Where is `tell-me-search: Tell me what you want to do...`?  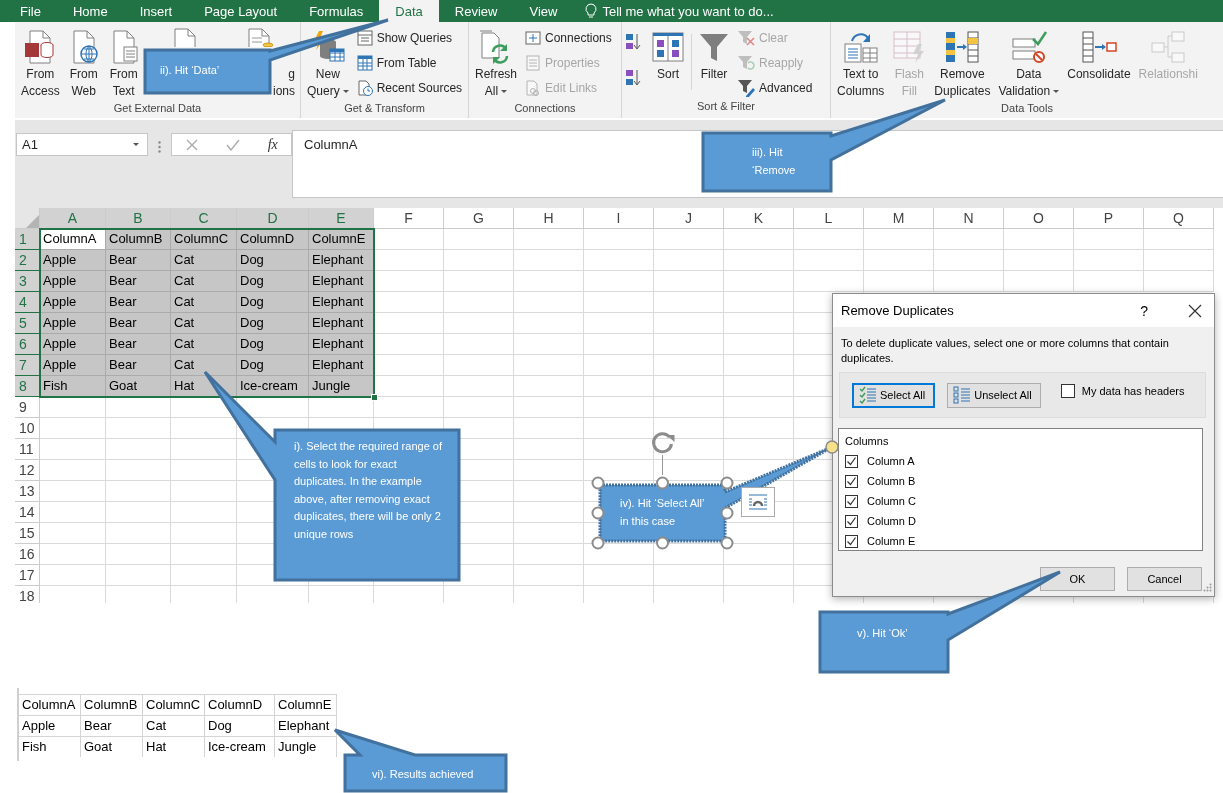
tell-me-search: Tell me what you want to do... is located at coordinates (679, 11).